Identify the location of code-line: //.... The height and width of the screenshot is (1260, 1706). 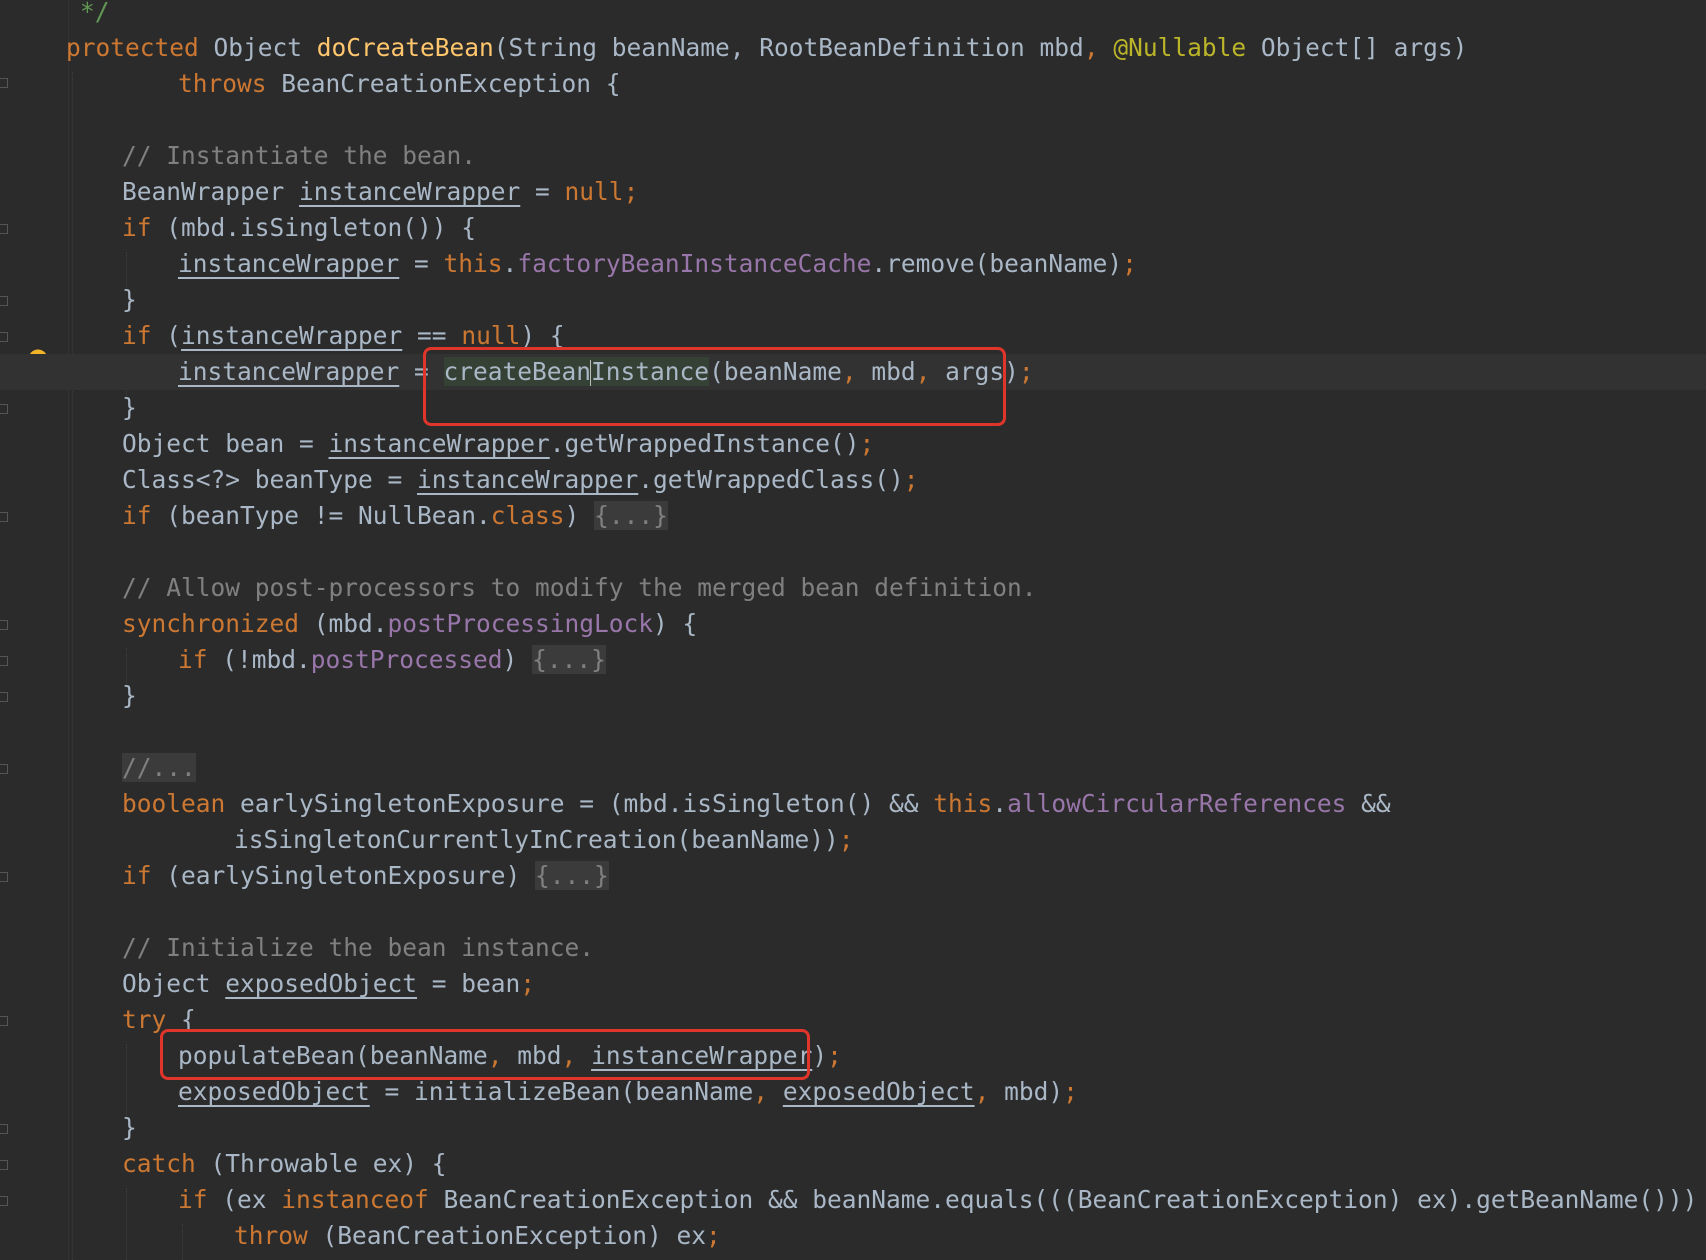
(98, 768).